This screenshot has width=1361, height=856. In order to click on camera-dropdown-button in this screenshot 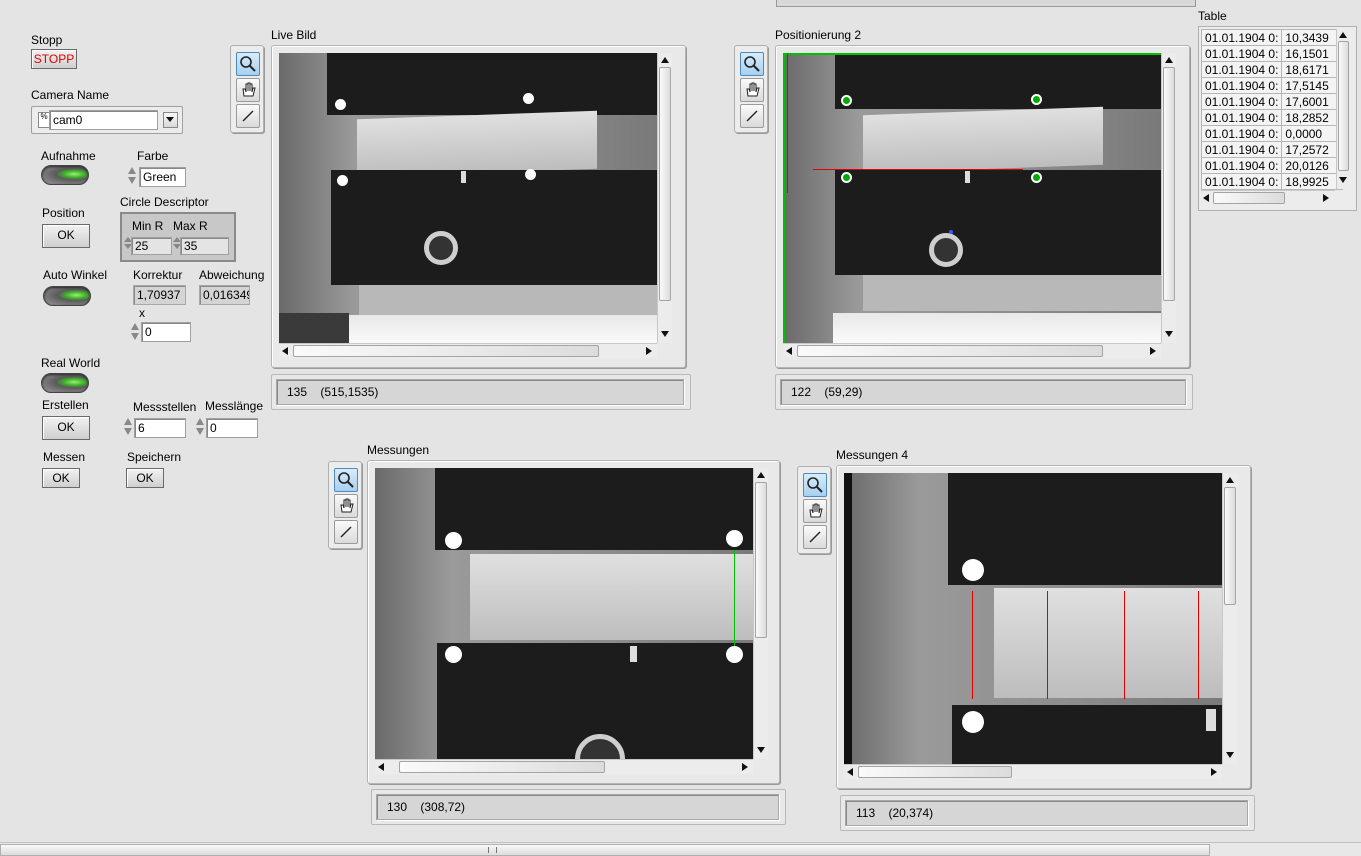, I will do `click(170, 120)`.